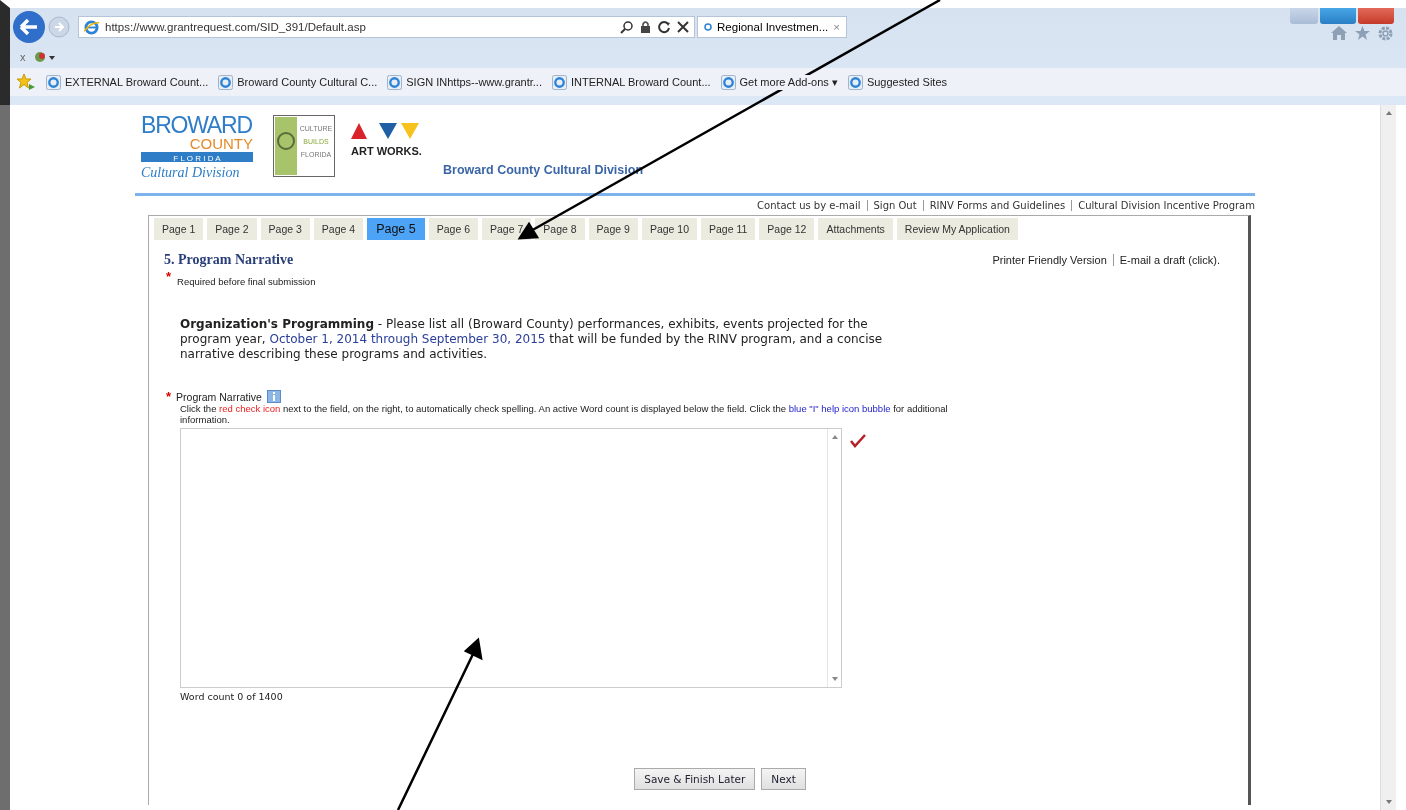  Describe the element at coordinates (387, 144) in the screenshot. I see `art-works-logo: ART WORKS.` at that location.